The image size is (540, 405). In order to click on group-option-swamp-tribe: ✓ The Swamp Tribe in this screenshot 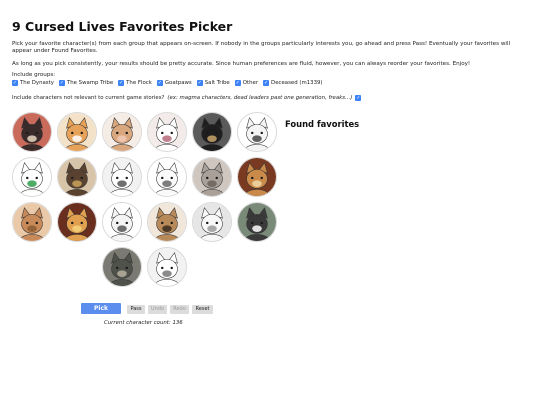, I will do `click(86, 83)`.